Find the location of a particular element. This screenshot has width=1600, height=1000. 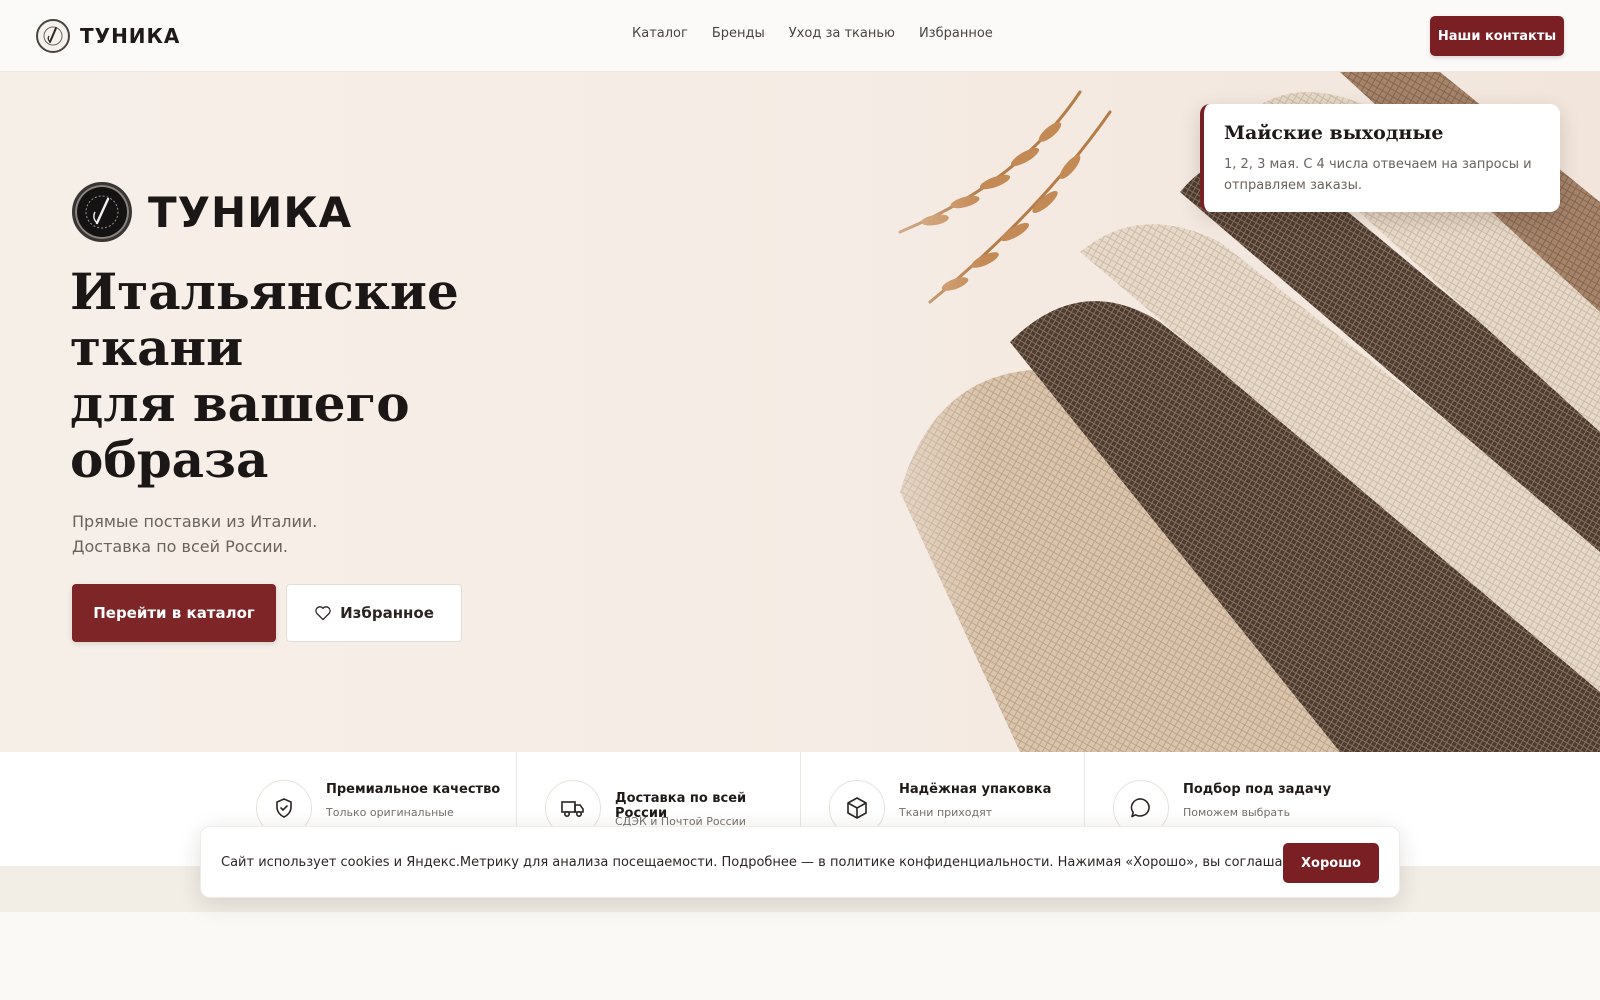

hero-subtitle-line: Доставка по всей России. is located at coordinates (180, 546).